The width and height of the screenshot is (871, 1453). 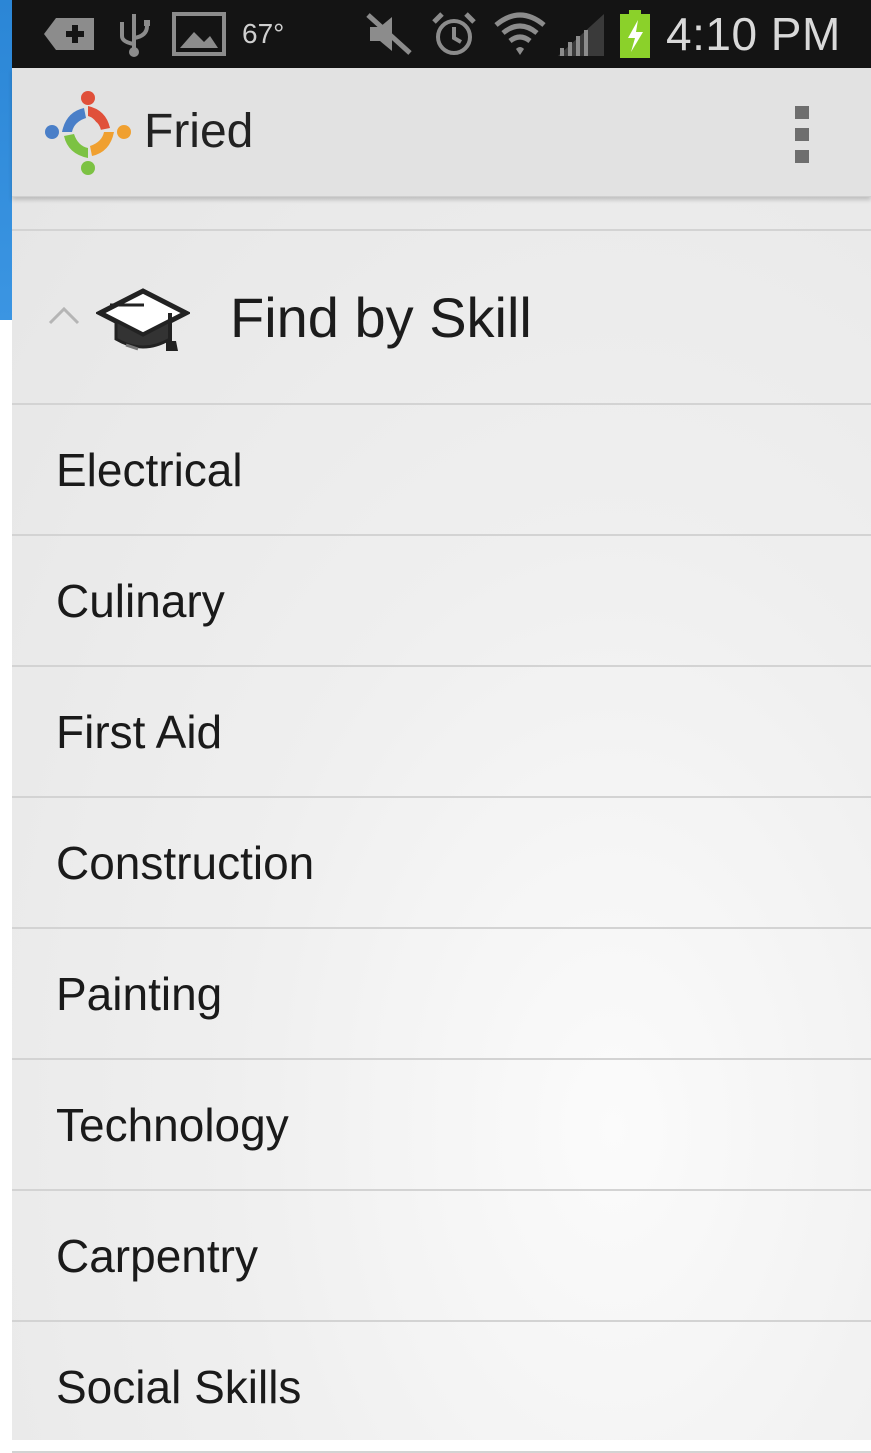 What do you see at coordinates (140, 601) in the screenshot?
I see `skill-label: Culinary` at bounding box center [140, 601].